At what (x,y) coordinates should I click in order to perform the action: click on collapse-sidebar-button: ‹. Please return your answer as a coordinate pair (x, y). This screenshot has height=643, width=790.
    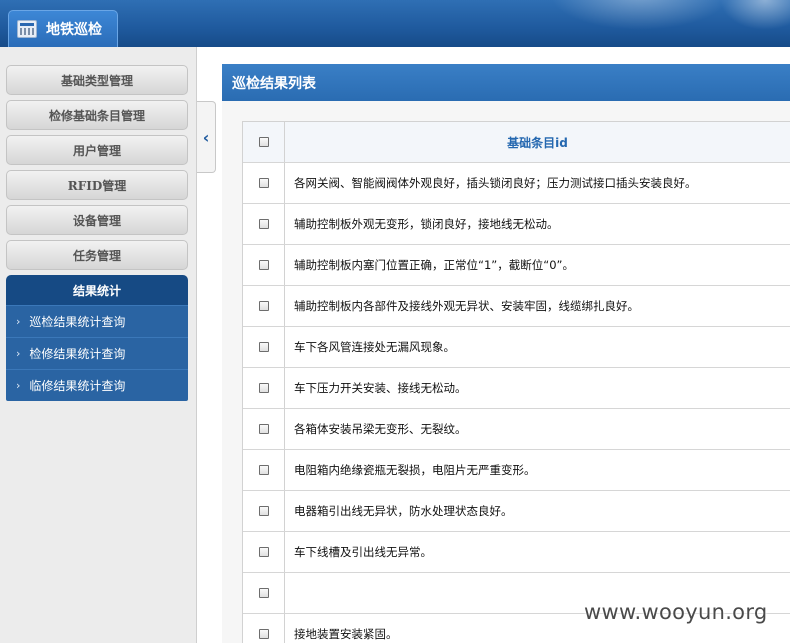
    Looking at the image, I should click on (206, 137).